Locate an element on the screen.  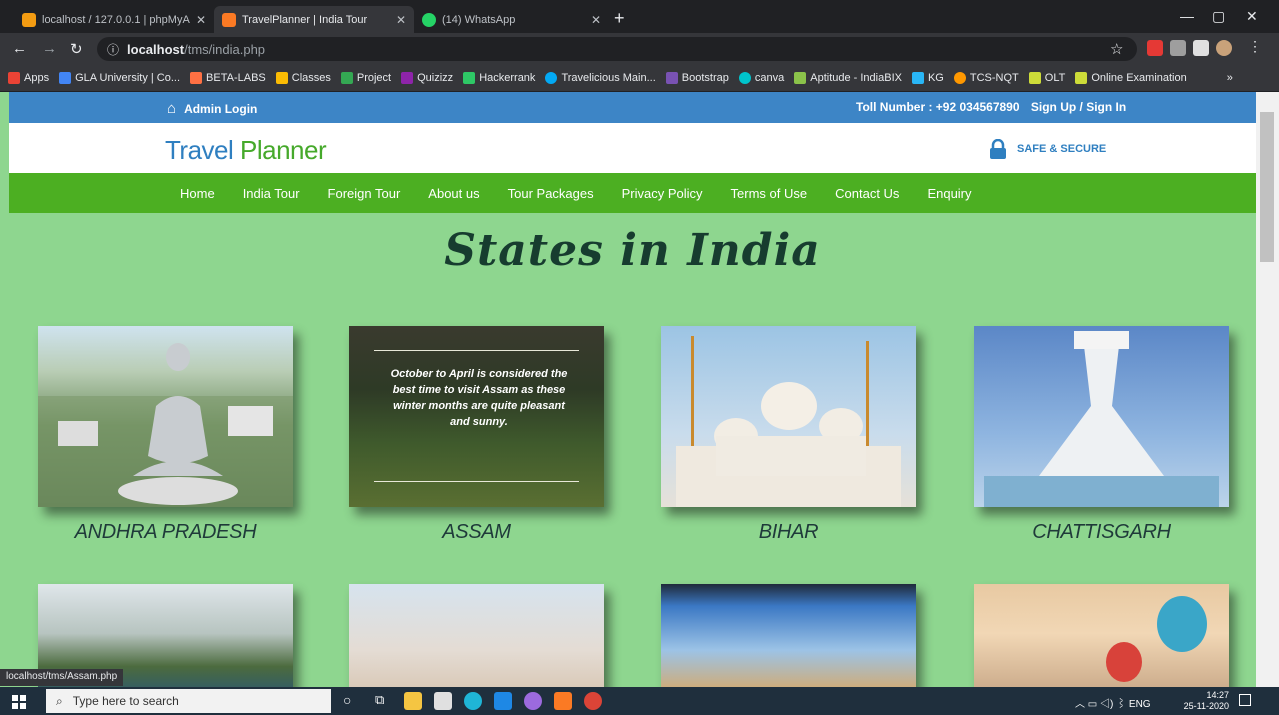
mail-icon is located at coordinates (503, 701).